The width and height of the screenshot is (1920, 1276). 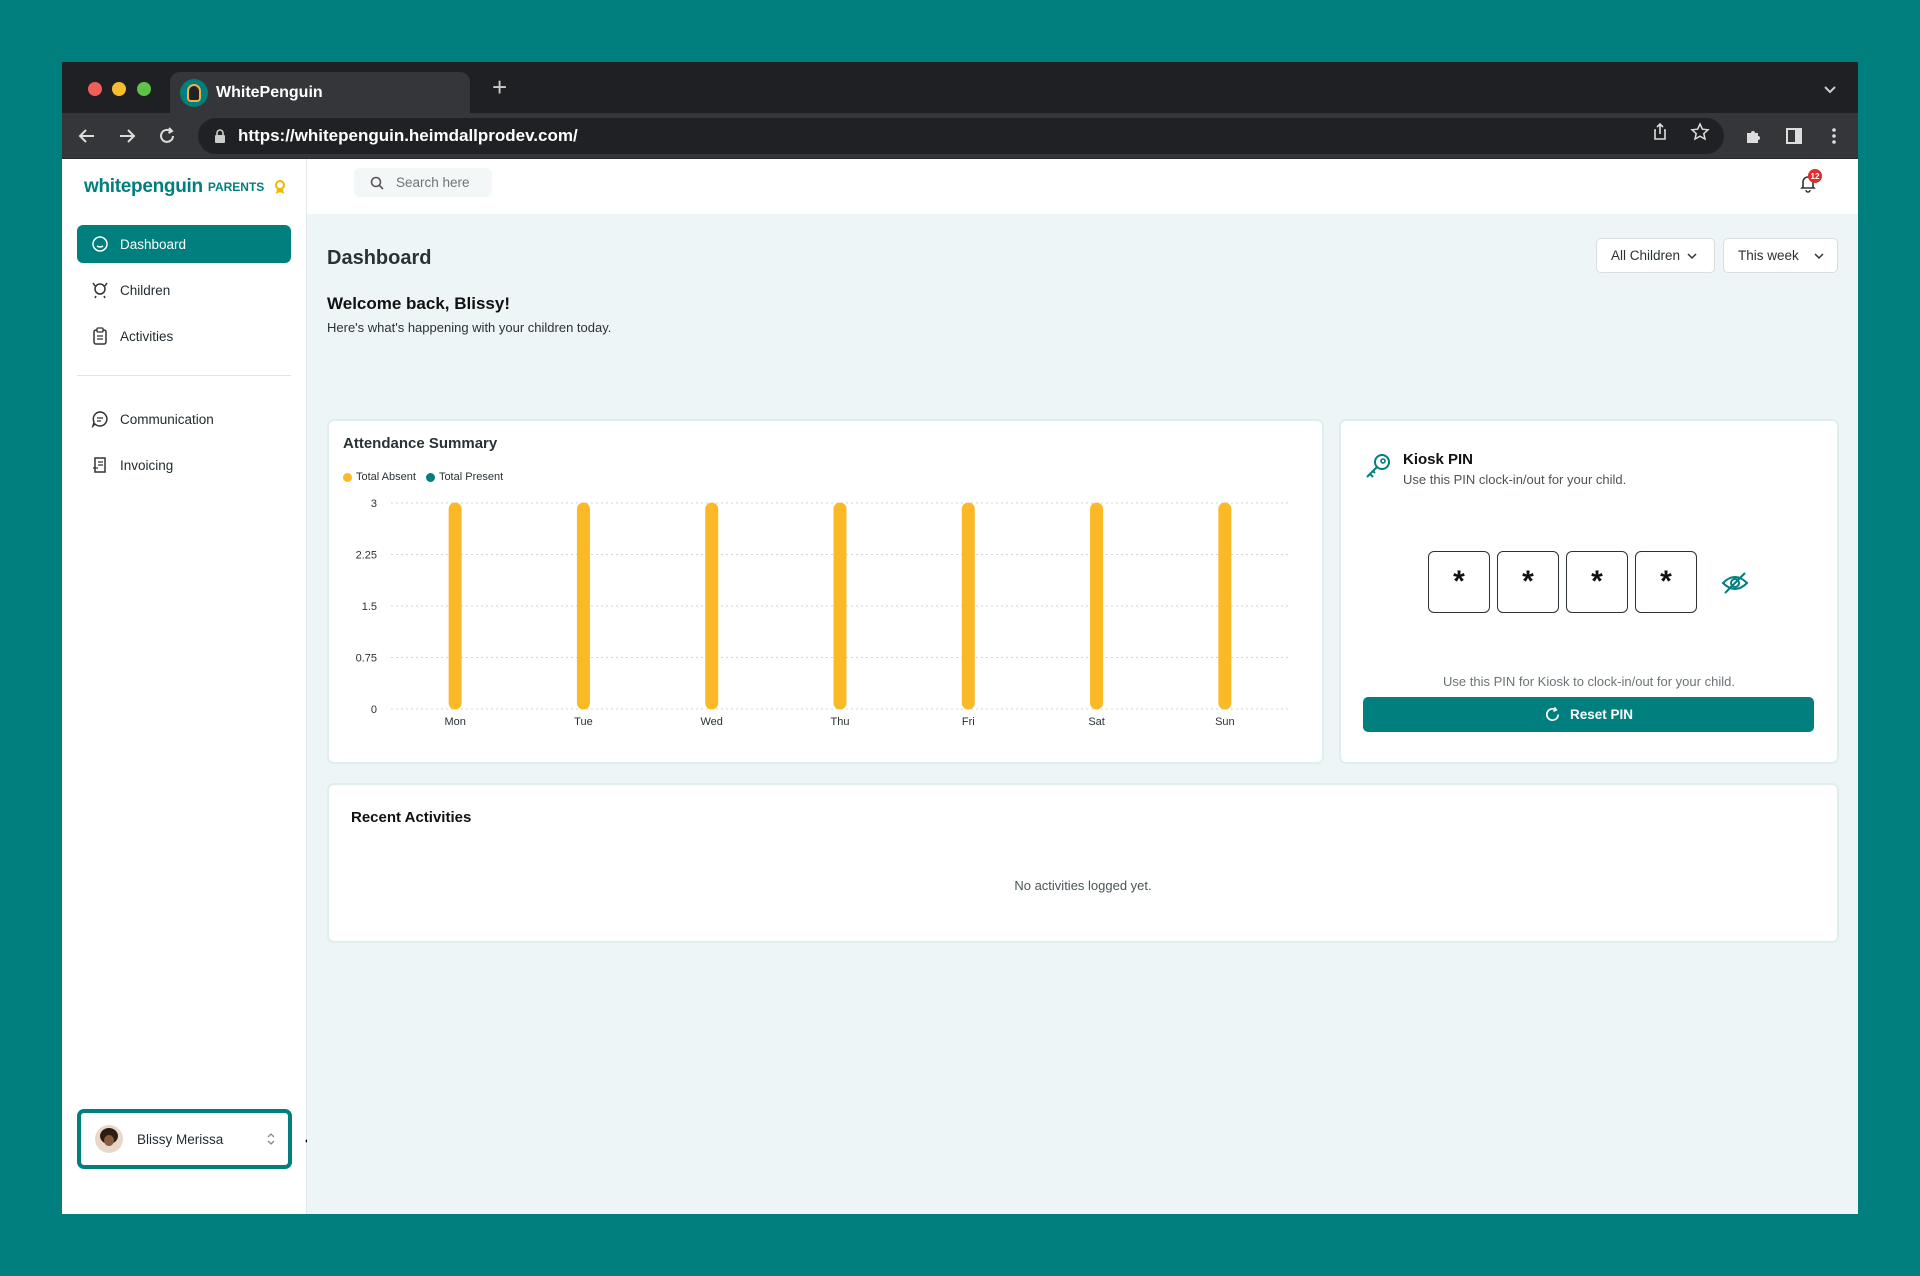 What do you see at coordinates (100, 290) in the screenshot?
I see `child-icon` at bounding box center [100, 290].